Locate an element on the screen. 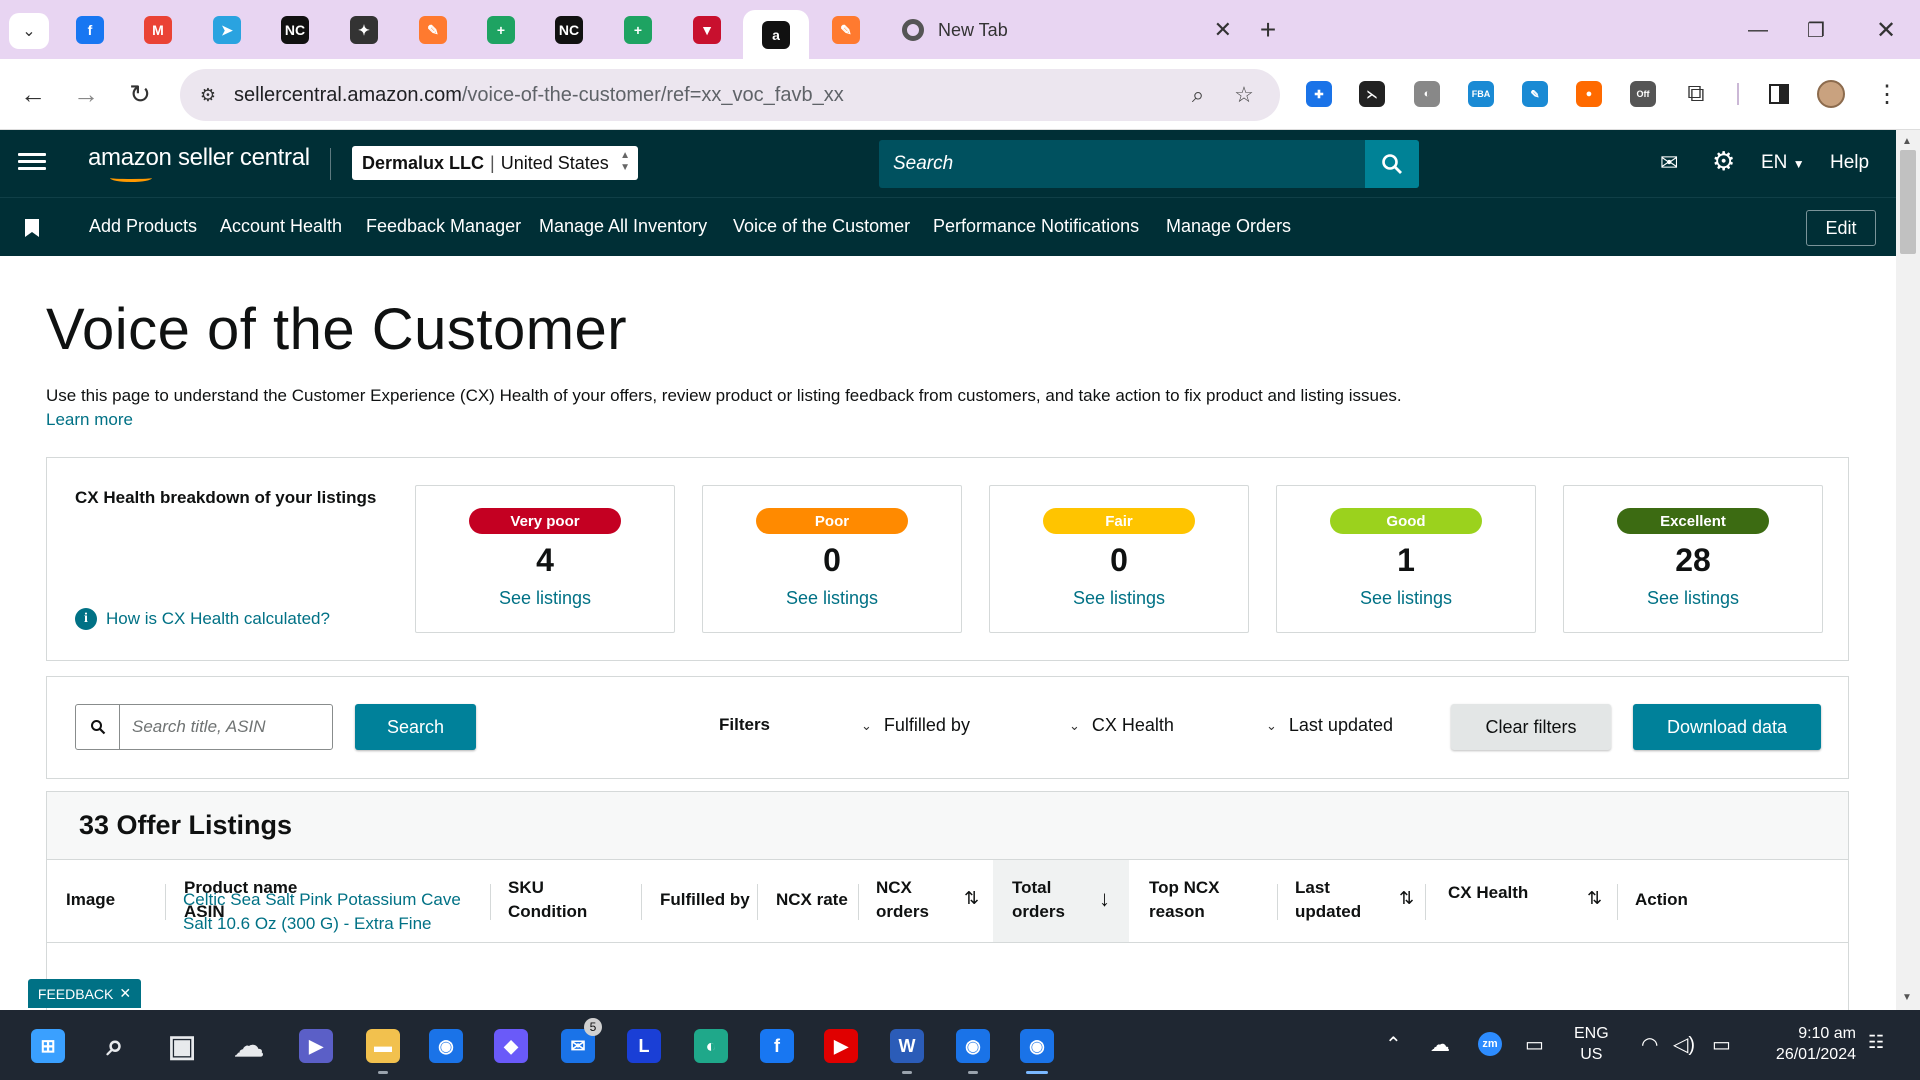 The image size is (1920, 1080). extension-orange-icon: ● is located at coordinates (1589, 94).